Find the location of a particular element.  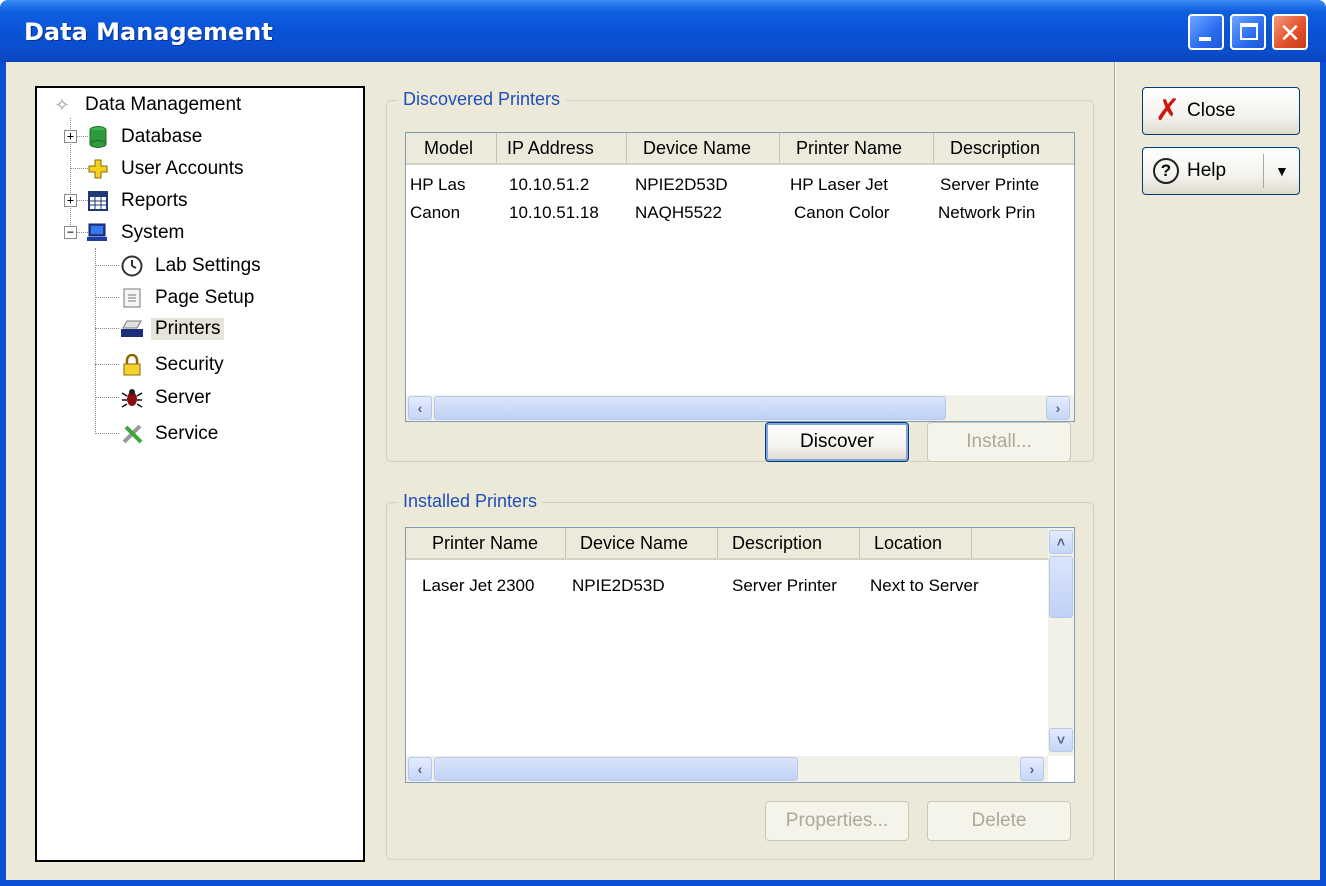

user-accounts-icon is located at coordinates (98, 169).